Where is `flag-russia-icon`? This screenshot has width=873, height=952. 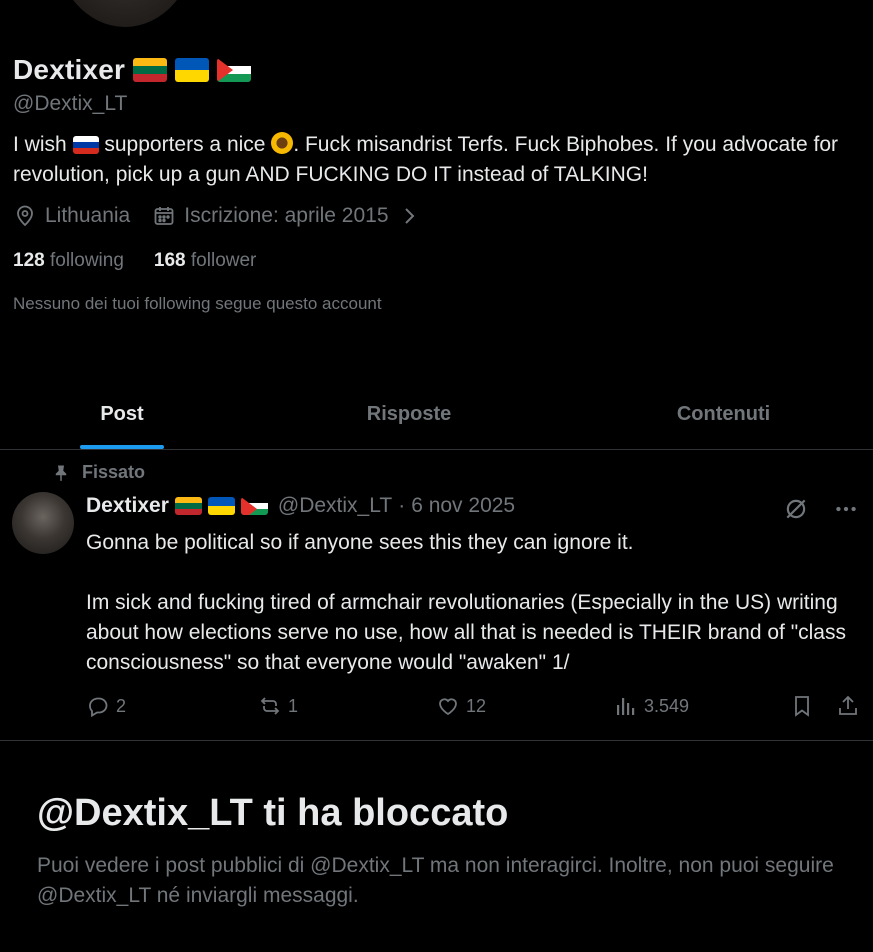 flag-russia-icon is located at coordinates (85, 145).